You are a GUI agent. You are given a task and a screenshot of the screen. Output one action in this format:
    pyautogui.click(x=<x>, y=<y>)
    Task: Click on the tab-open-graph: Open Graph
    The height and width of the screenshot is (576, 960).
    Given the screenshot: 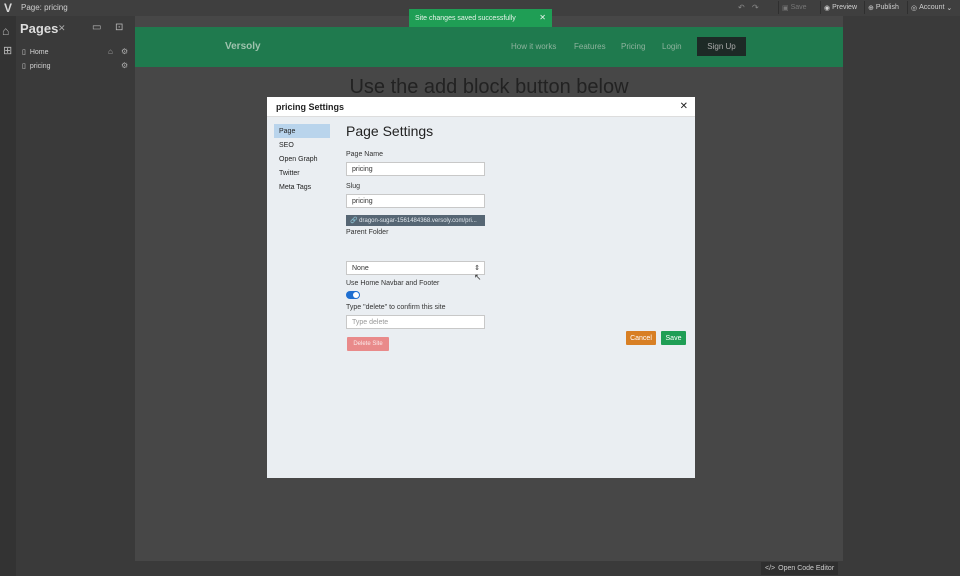 What is the action you would take?
    pyautogui.click(x=302, y=159)
    